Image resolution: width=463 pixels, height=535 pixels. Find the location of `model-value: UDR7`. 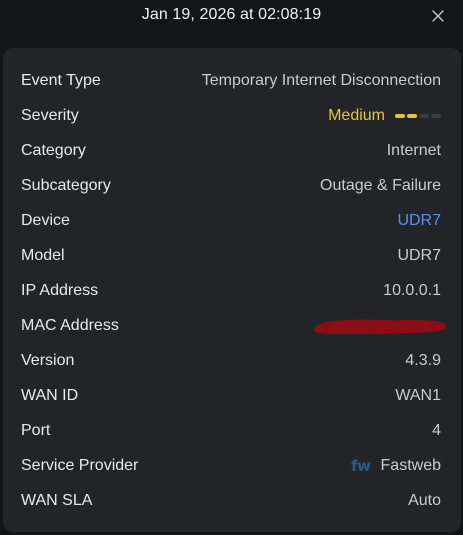

model-value: UDR7 is located at coordinates (419, 255).